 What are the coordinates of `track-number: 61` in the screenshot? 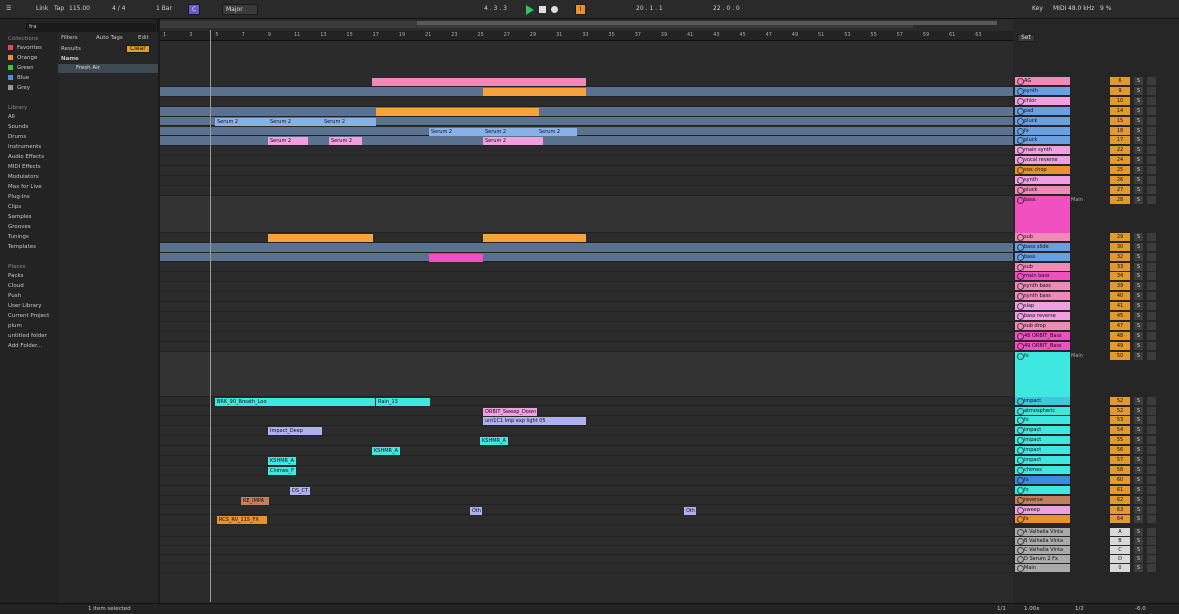 It's located at (1120, 489).